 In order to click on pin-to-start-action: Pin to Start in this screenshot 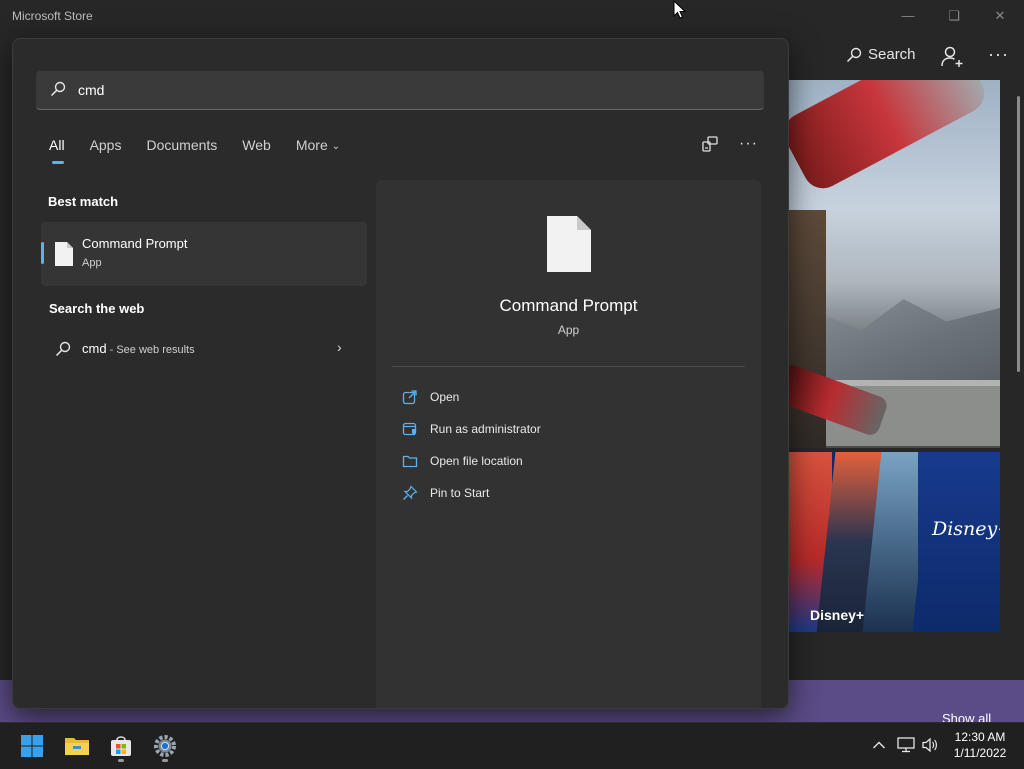, I will do `click(445, 493)`.